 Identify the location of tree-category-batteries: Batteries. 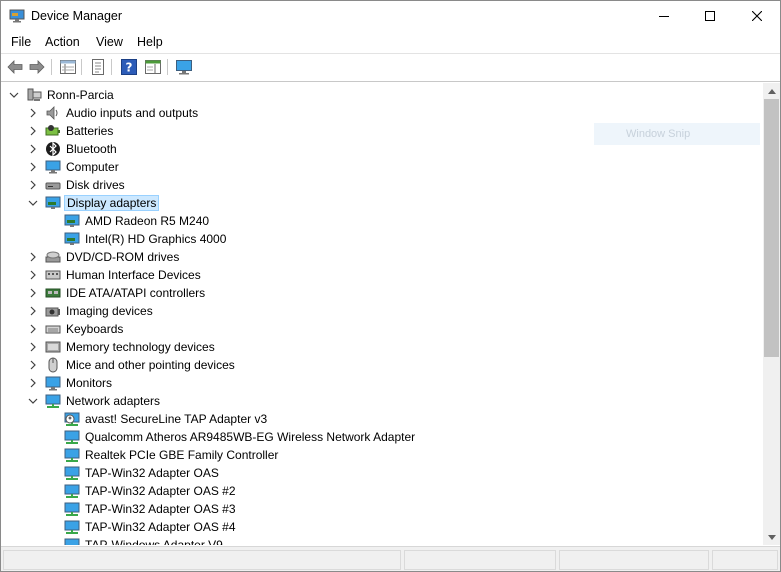
(381, 131).